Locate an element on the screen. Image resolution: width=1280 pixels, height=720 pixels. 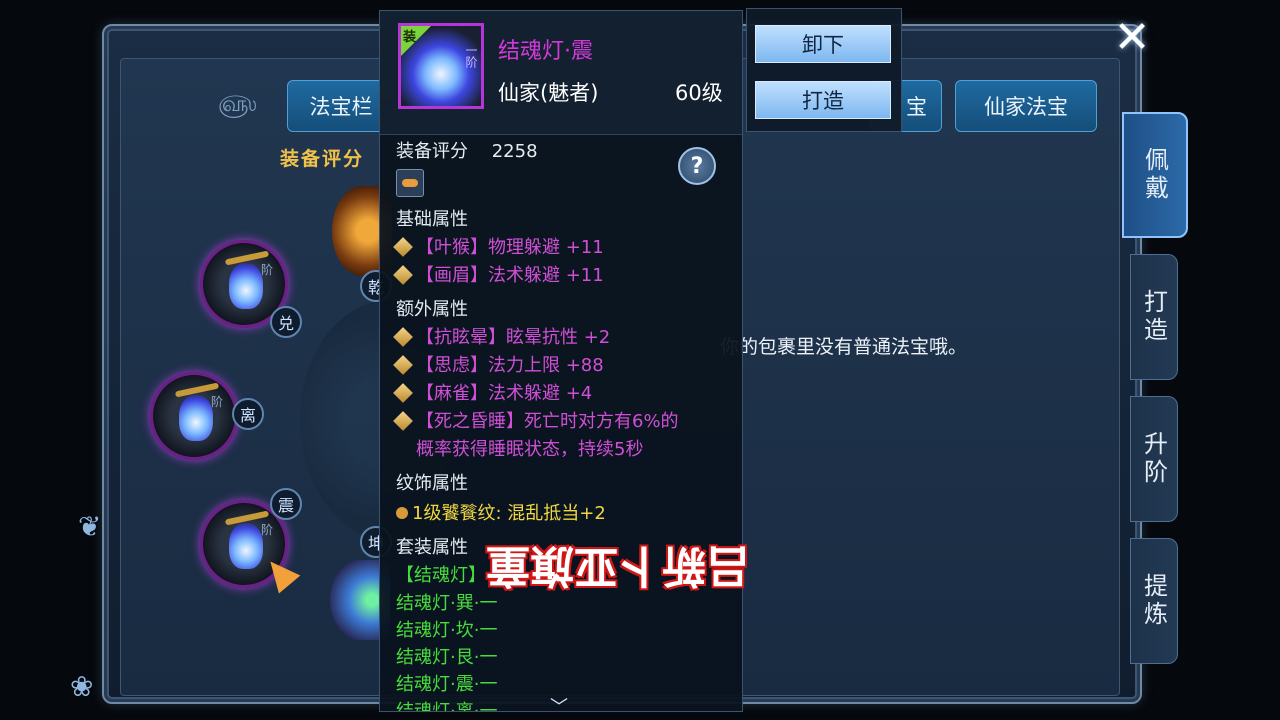
set-attr-title: 套装属性 is located at coordinates (432, 547).